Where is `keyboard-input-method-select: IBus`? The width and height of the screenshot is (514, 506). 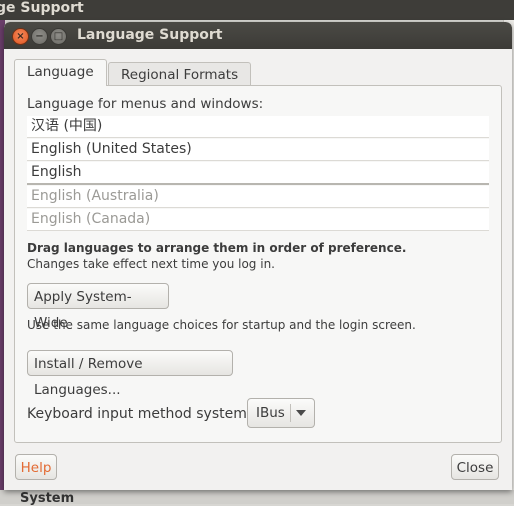
keyboard-input-method-select: IBus is located at coordinates (281, 413).